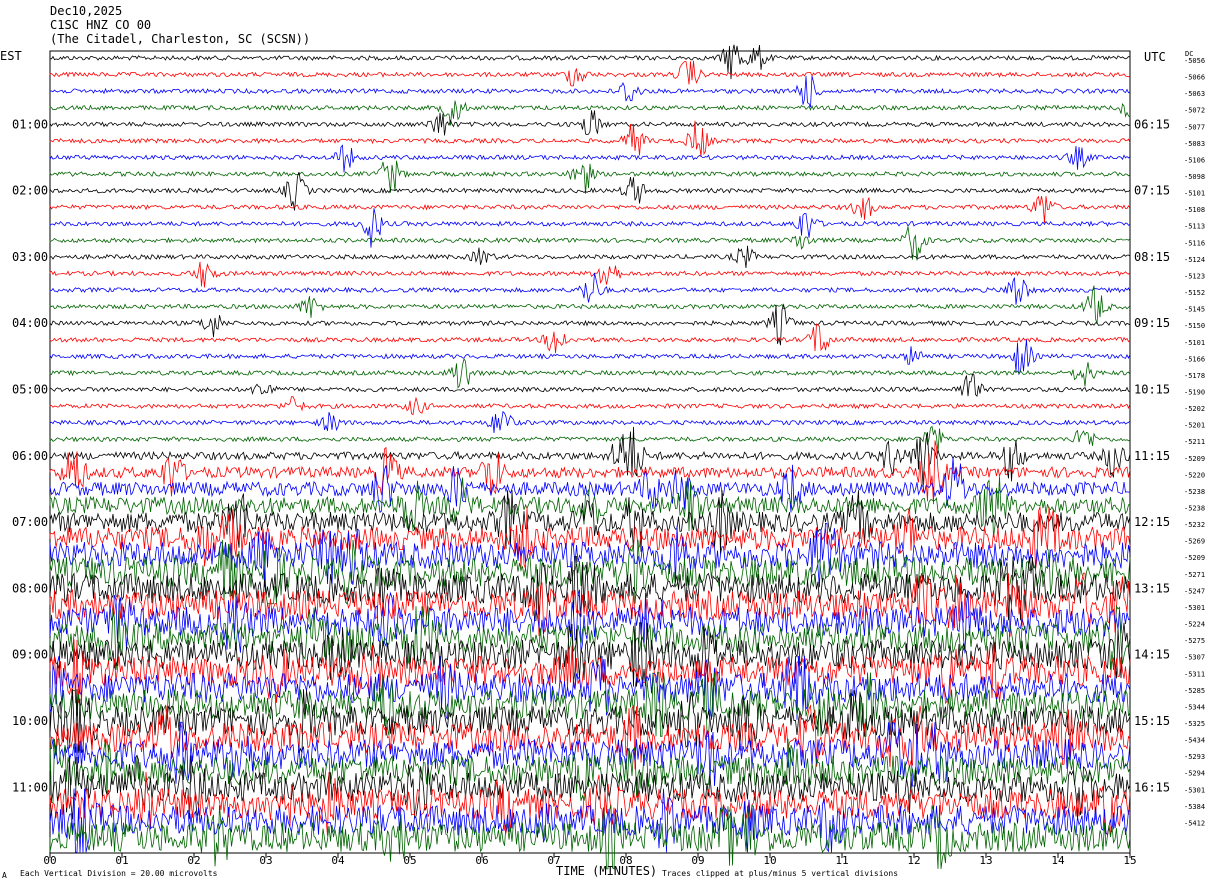 Image resolution: width=1210 pixels, height=886 pixels. I want to click on right-time-label-8: 14:15, so click(1152, 655).